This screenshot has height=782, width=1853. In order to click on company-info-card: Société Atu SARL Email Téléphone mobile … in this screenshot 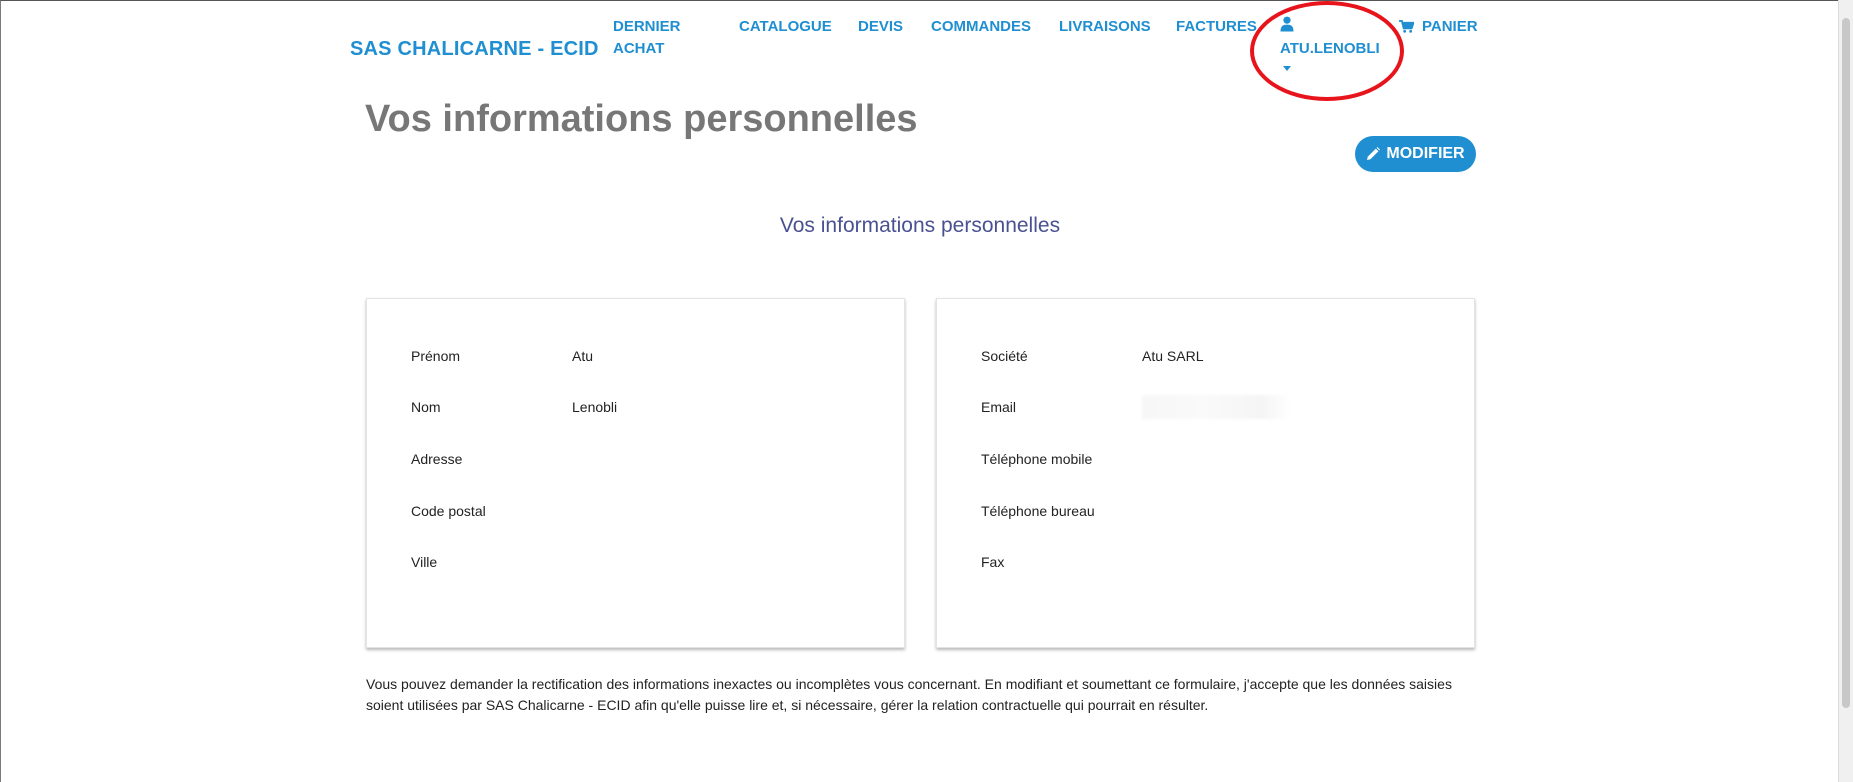, I will do `click(1205, 473)`.